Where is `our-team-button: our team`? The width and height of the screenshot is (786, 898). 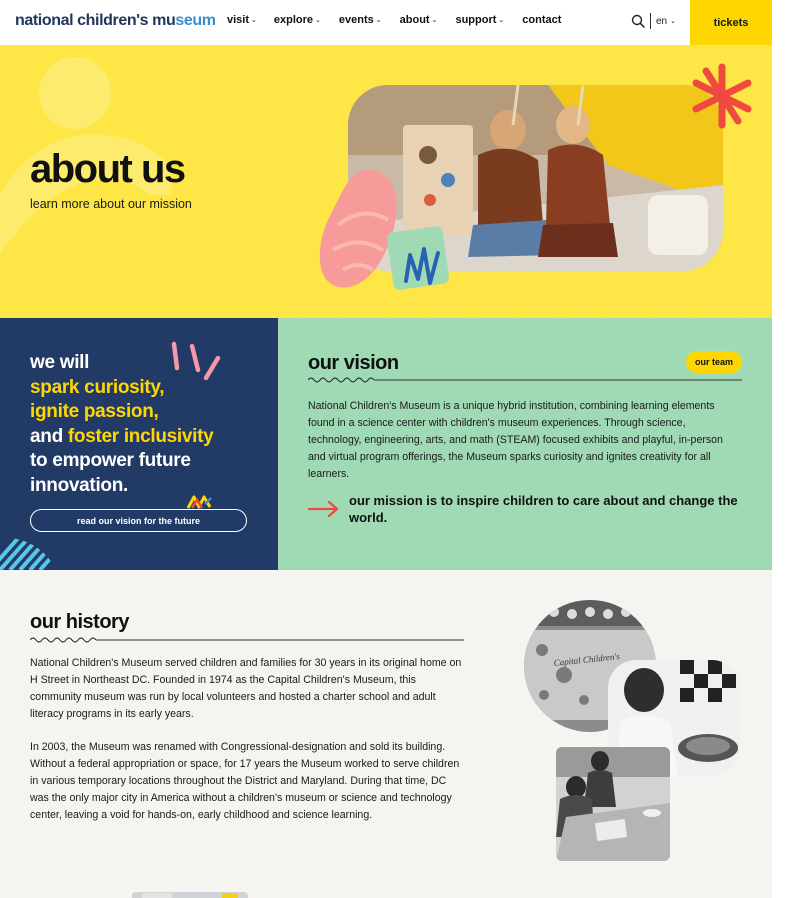 our-team-button: our team is located at coordinates (714, 362).